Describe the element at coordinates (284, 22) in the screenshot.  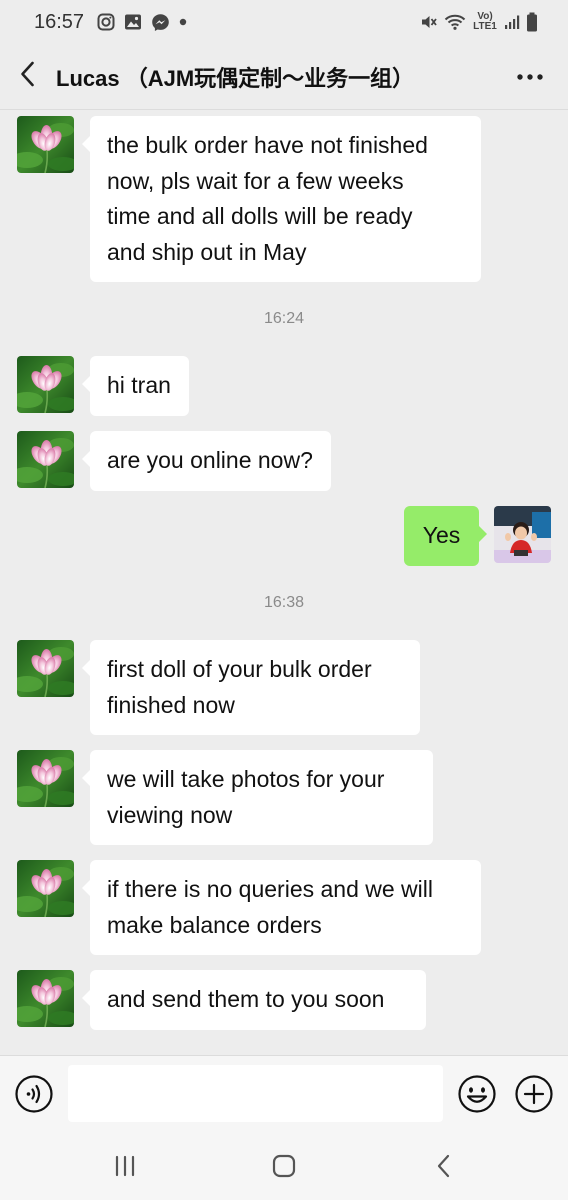
I see `status-bar: 16:57 Vo) LTE1` at that location.